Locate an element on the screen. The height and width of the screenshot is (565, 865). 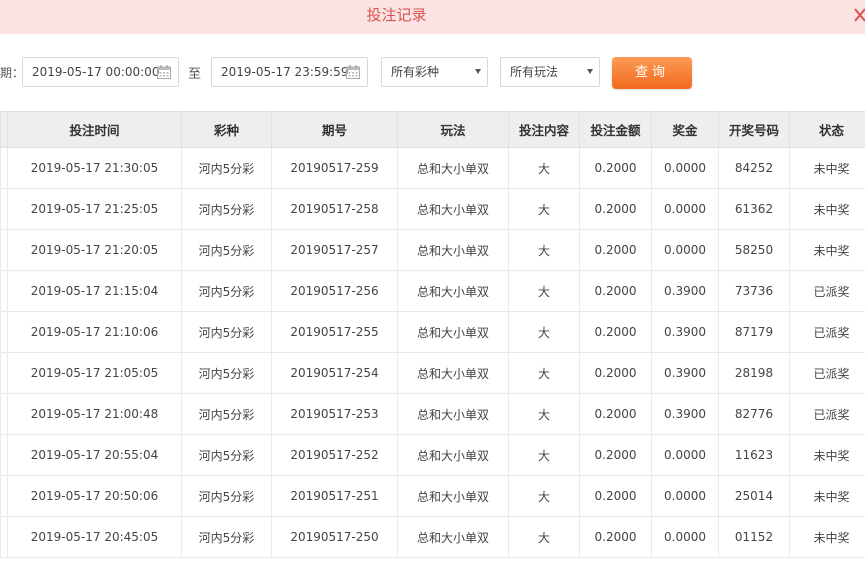
query-button: 查询 is located at coordinates (652, 73).